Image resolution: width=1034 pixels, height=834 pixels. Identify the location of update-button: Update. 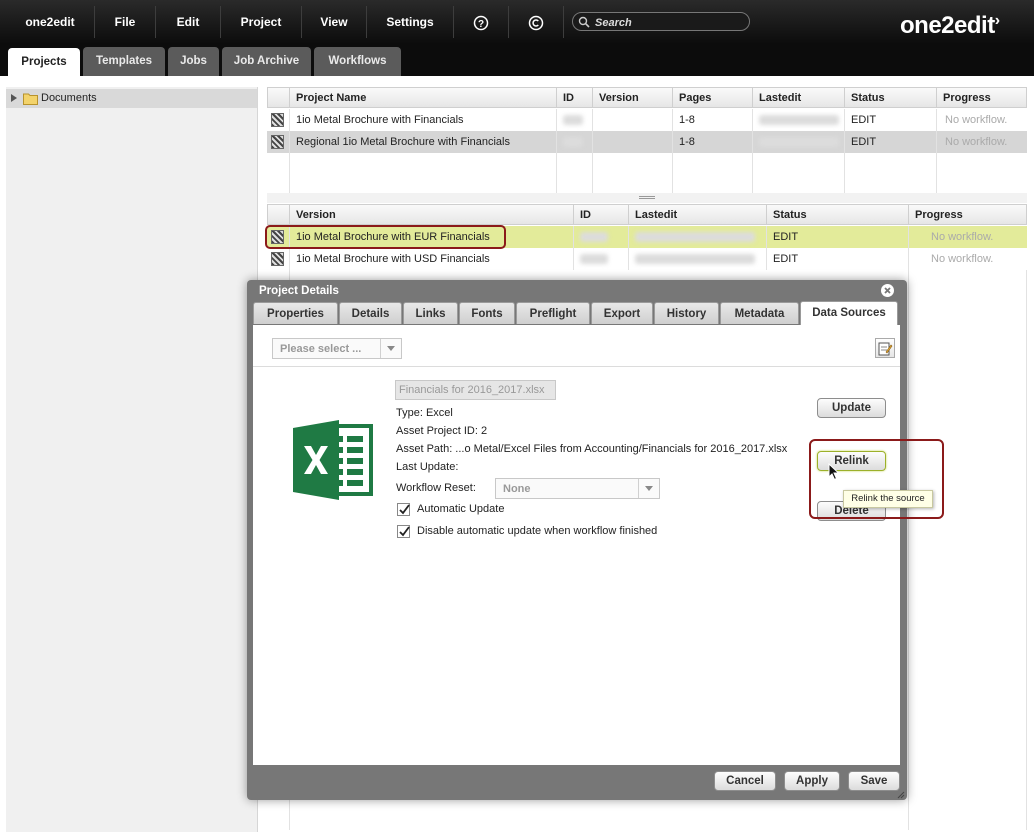
(851, 408).